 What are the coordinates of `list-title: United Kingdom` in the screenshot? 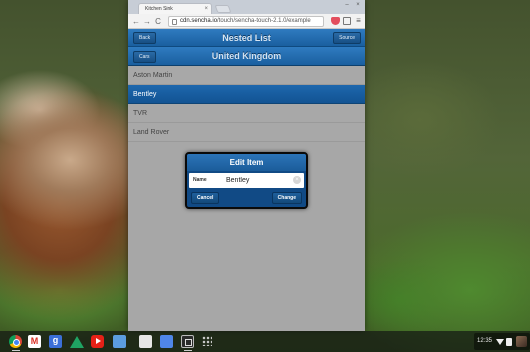 It's located at (246, 56).